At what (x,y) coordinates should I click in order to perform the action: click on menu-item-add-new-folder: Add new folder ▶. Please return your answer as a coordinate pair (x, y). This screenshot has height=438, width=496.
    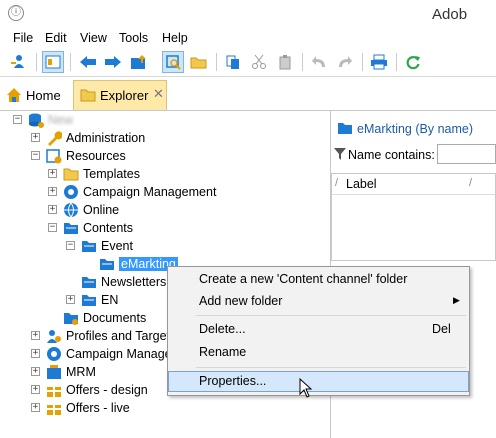
    Looking at the image, I should click on (318, 301).